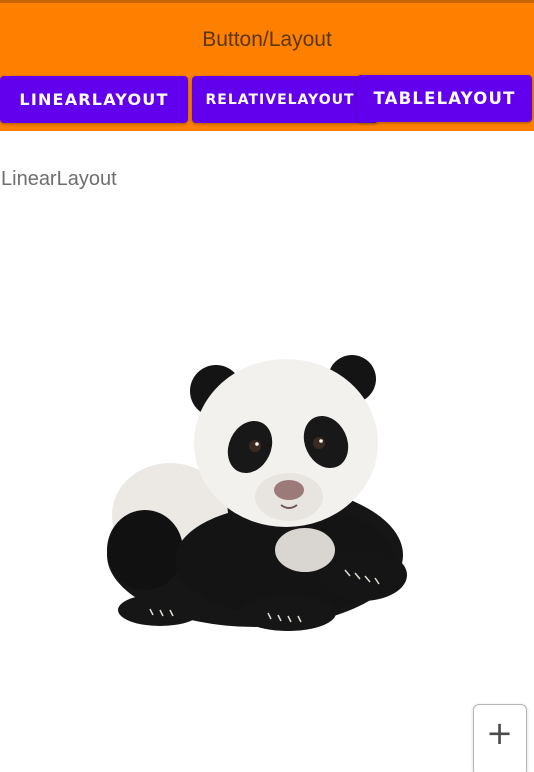 The height and width of the screenshot is (772, 534). Describe the element at coordinates (285, 99) in the screenshot. I see `relativelayout-button: RELATIVELAYOUT` at that location.